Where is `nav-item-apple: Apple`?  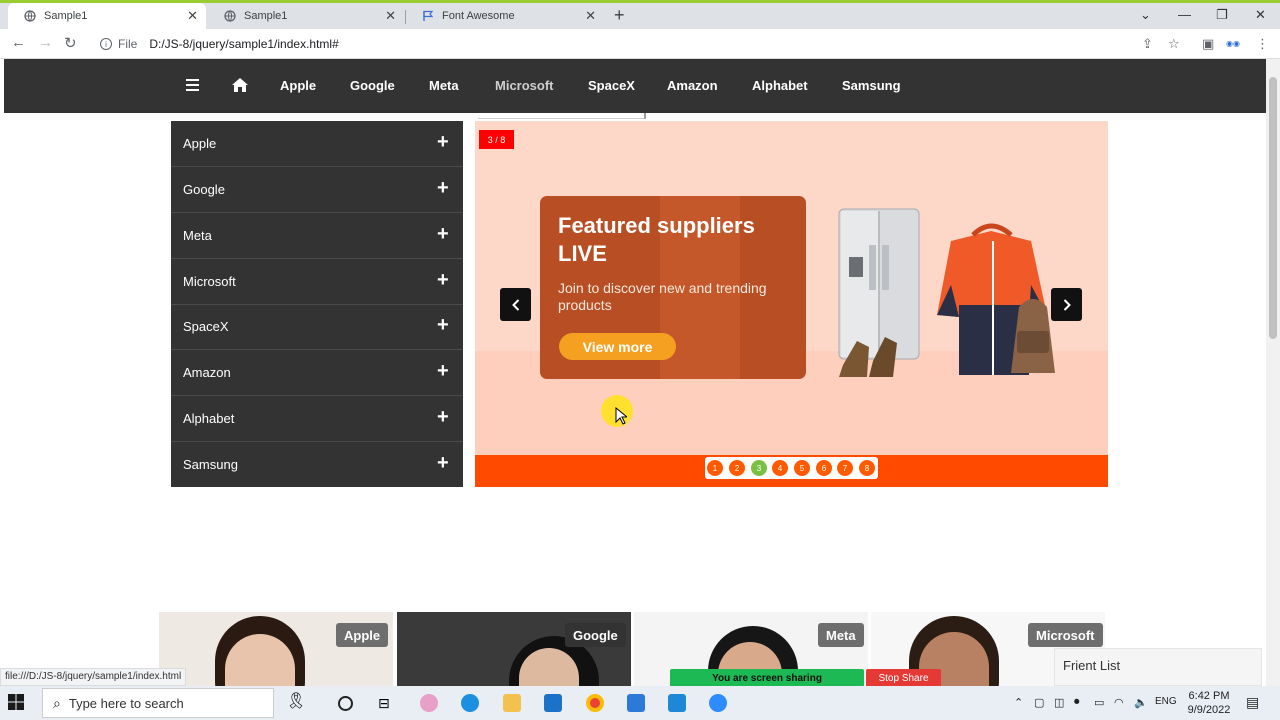 nav-item-apple: Apple is located at coordinates (298, 85).